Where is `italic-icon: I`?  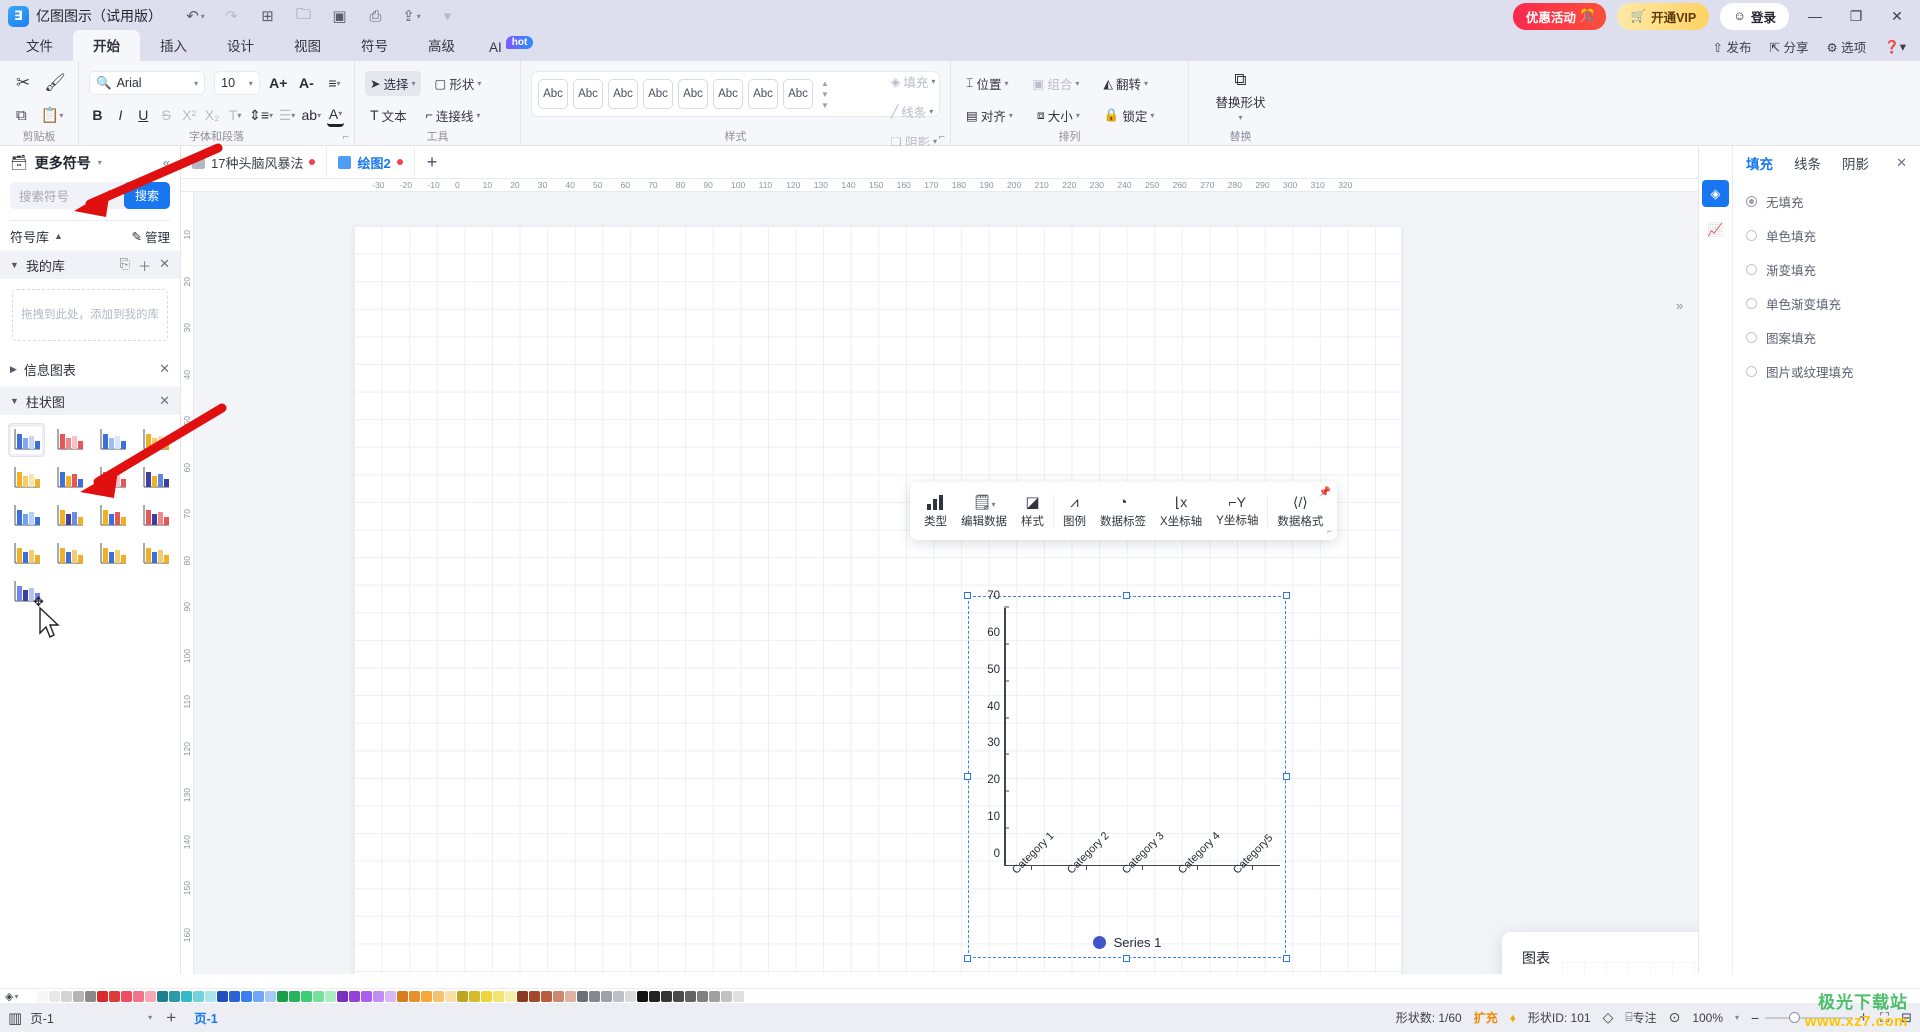 italic-icon: I is located at coordinates (120, 115).